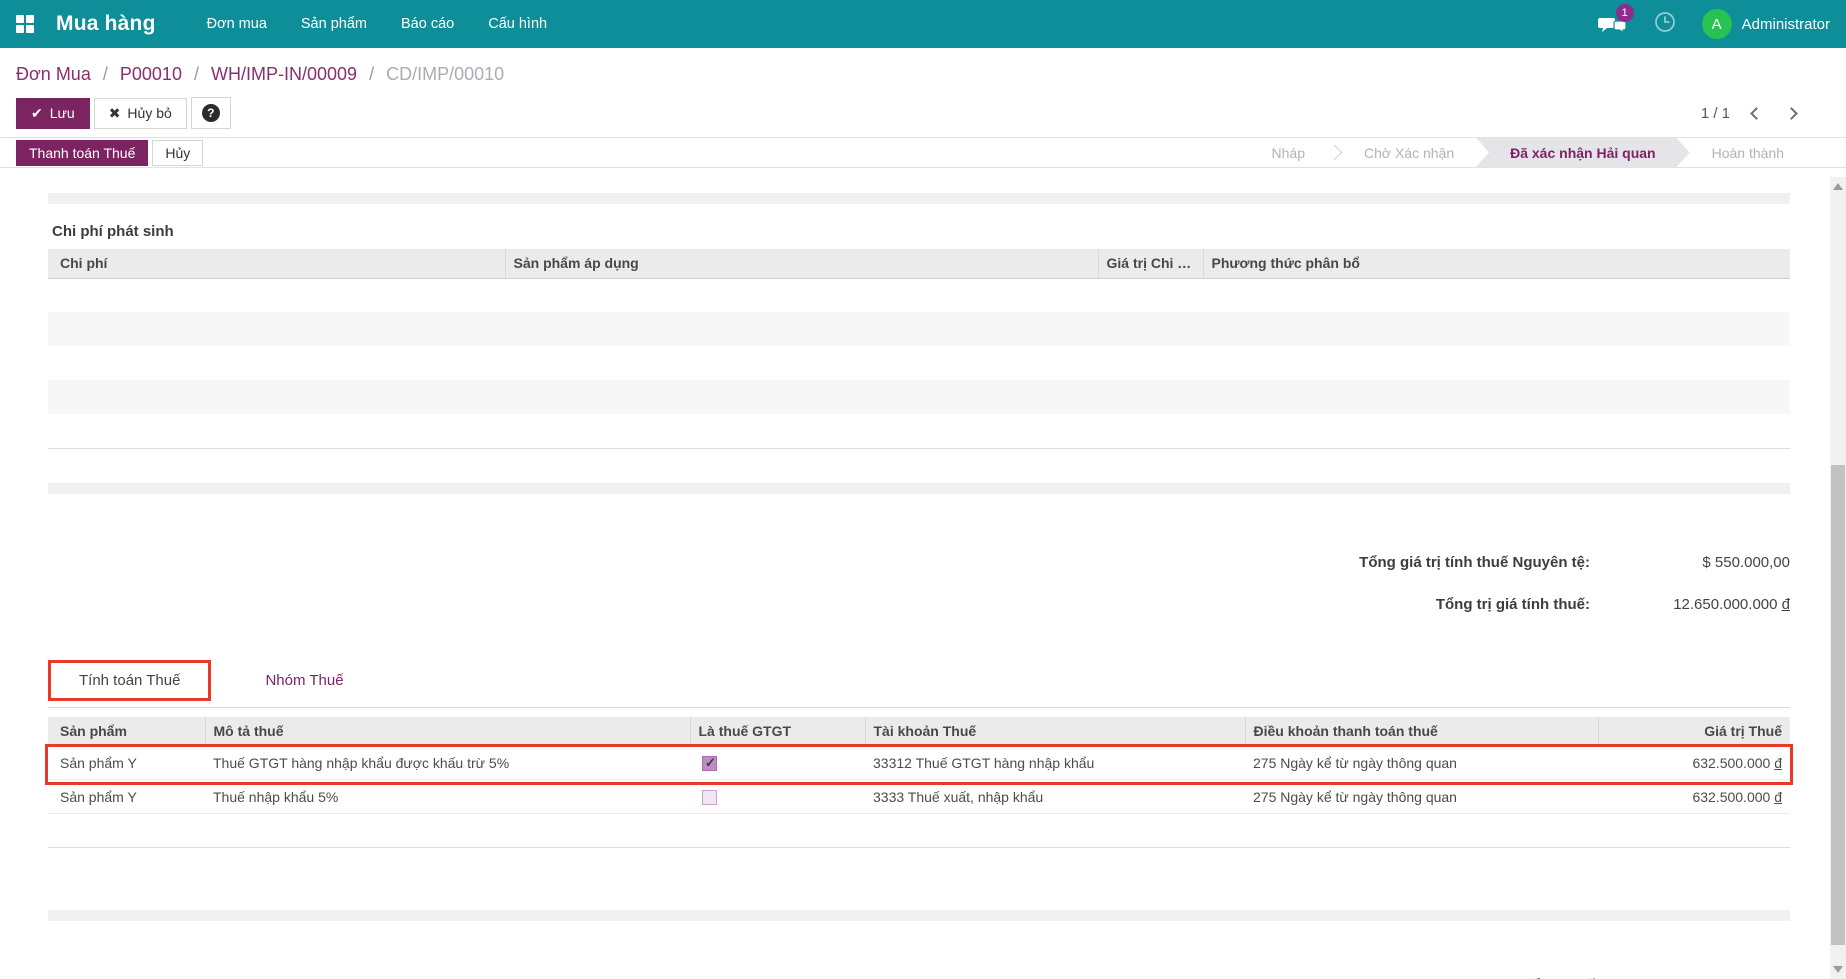 The image size is (1846, 979). What do you see at coordinates (1748, 152) in the screenshot?
I see `step-hoan-thanh: Hoàn thành` at bounding box center [1748, 152].